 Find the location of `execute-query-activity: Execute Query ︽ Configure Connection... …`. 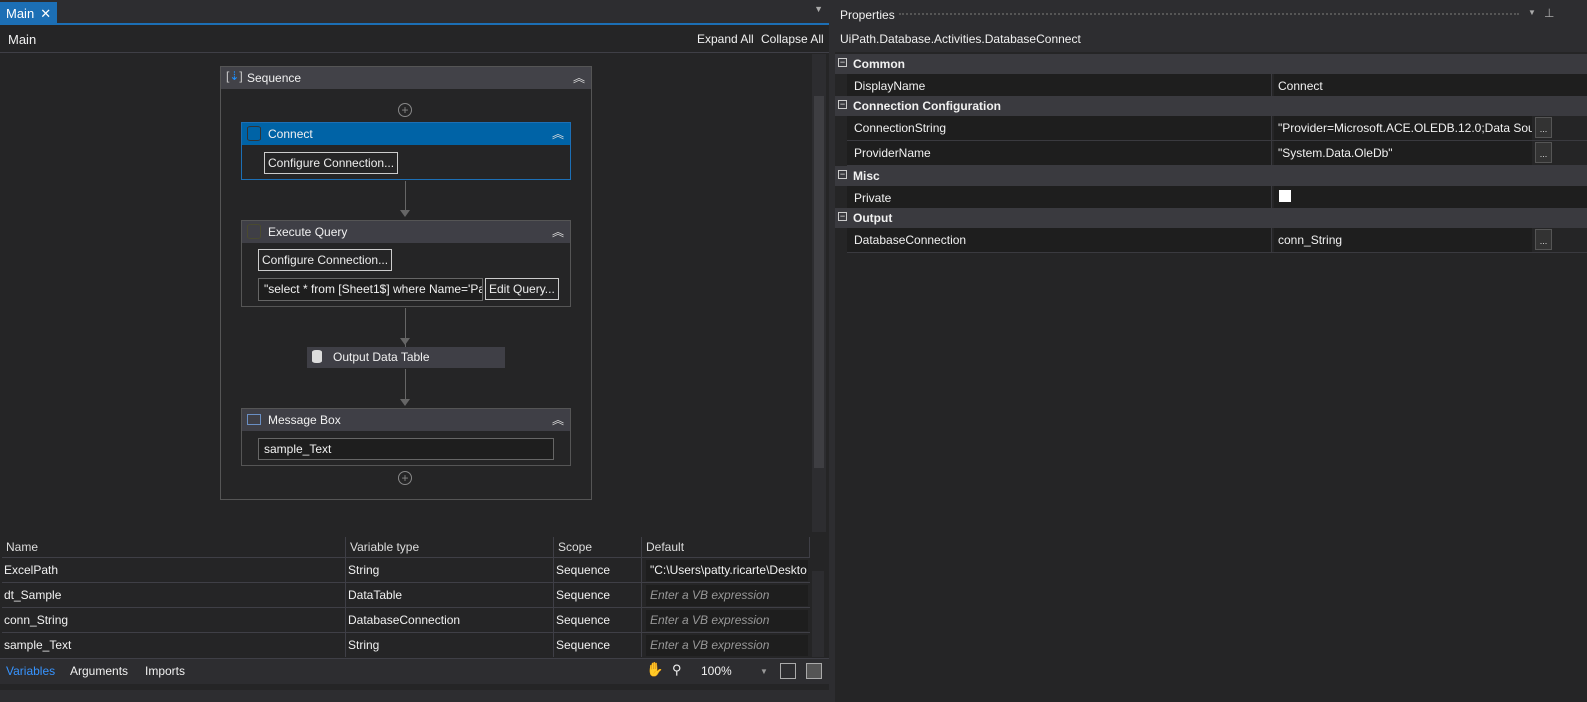

execute-query-activity: Execute Query ︽ Configure Connection... … is located at coordinates (406, 263).